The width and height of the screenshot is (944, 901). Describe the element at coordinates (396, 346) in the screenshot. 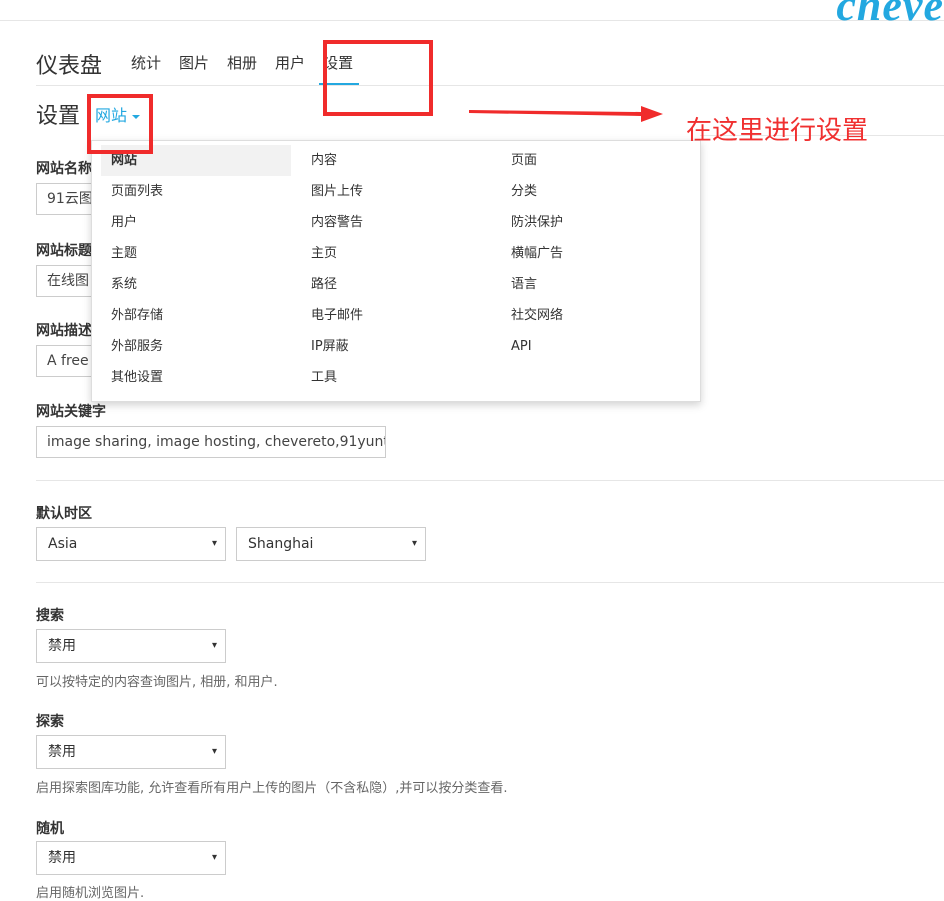

I see `menu-item-ip-ban: IP屏蔽` at that location.